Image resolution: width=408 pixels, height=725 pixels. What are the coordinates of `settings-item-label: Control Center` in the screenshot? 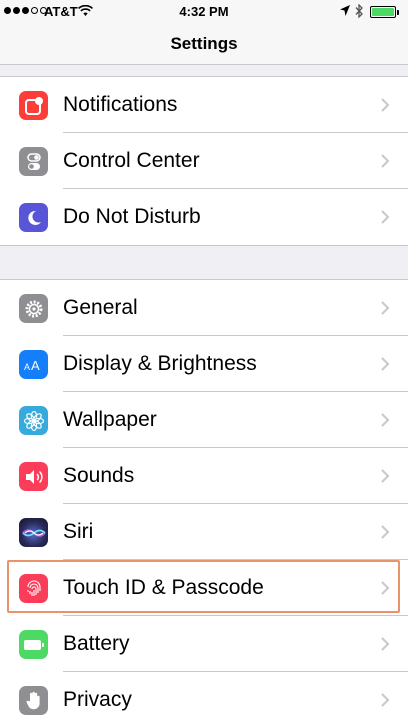 It's located at (131, 160).